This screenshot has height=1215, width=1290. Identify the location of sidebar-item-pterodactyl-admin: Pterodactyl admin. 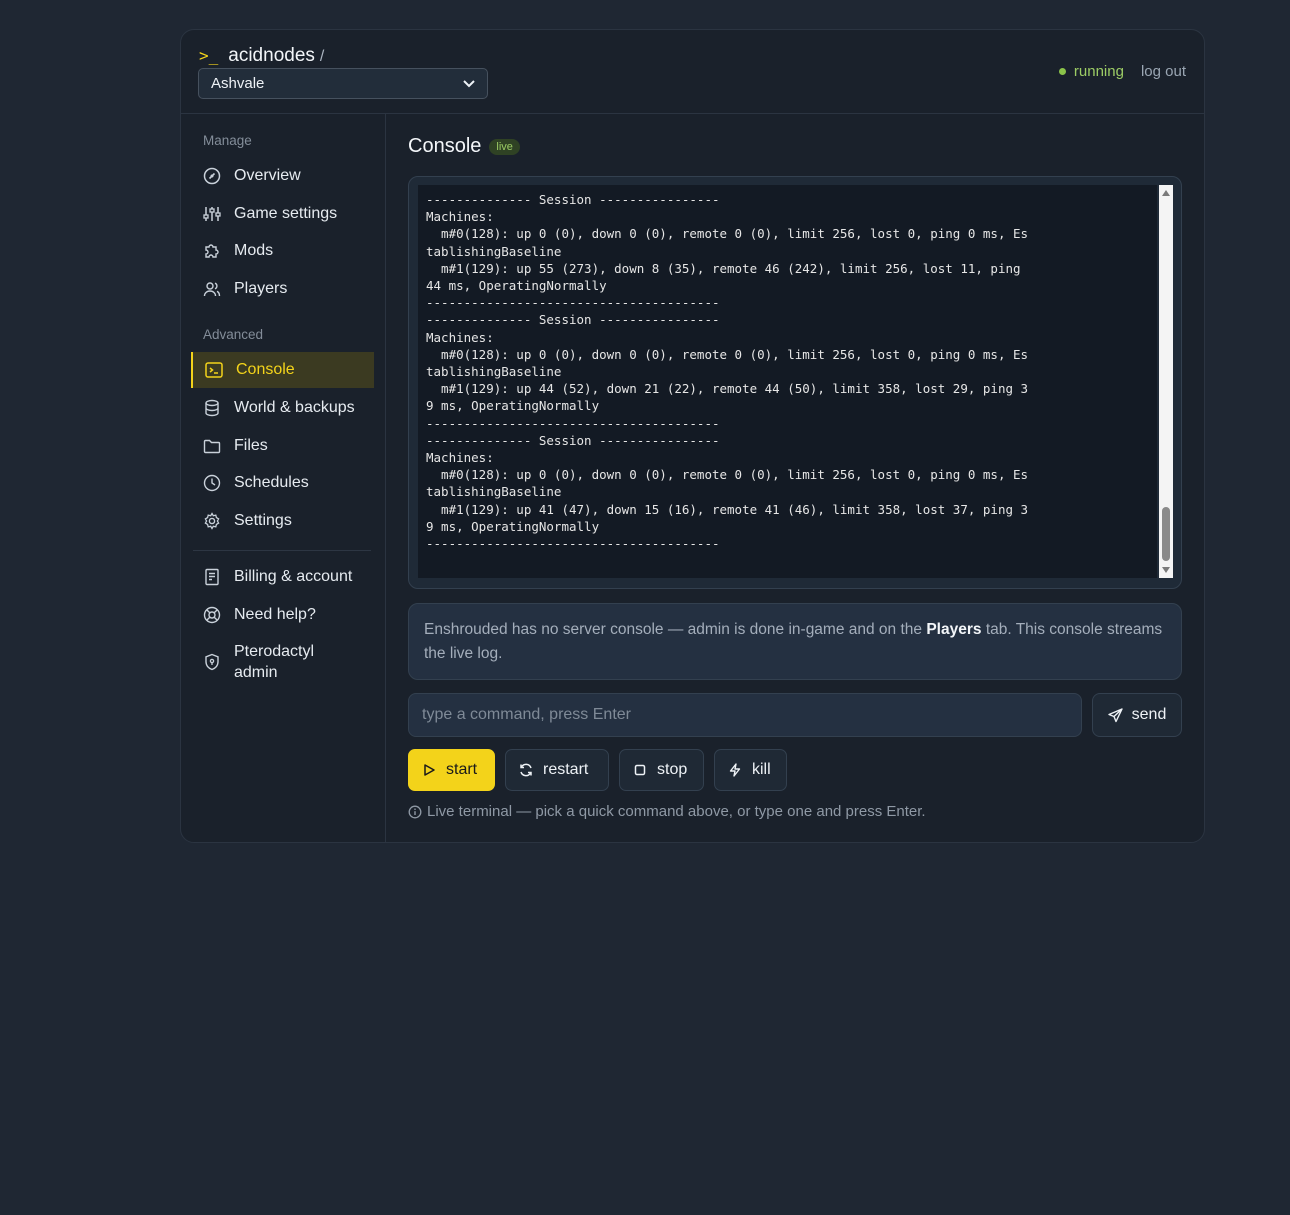
(282, 662).